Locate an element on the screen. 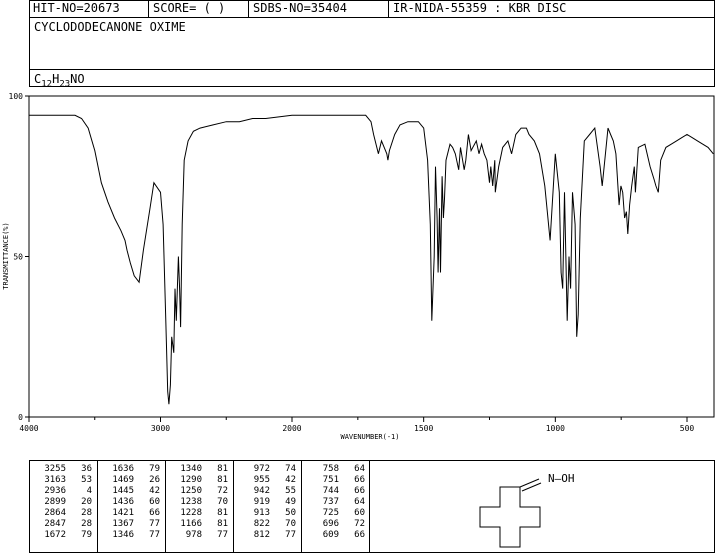 The image size is (715, 553). peak-transmittance: 4 is located at coordinates (89, 491).